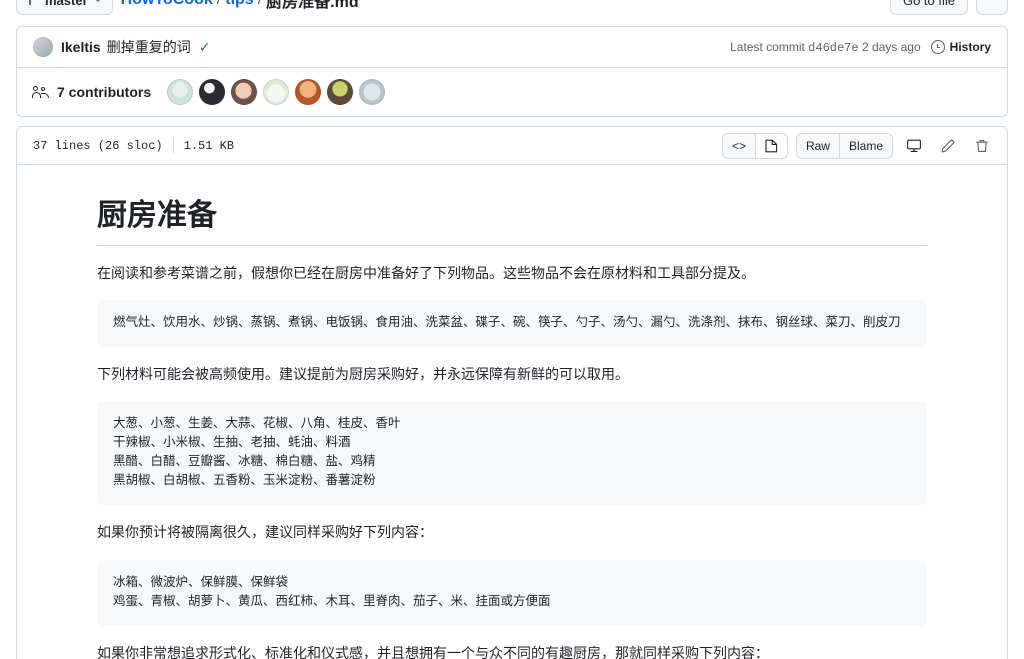 This screenshot has height=659, width=1024. Describe the element at coordinates (312, 5) in the screenshot. I see `breadcrumb-current-file: 厨房准备.md` at that location.